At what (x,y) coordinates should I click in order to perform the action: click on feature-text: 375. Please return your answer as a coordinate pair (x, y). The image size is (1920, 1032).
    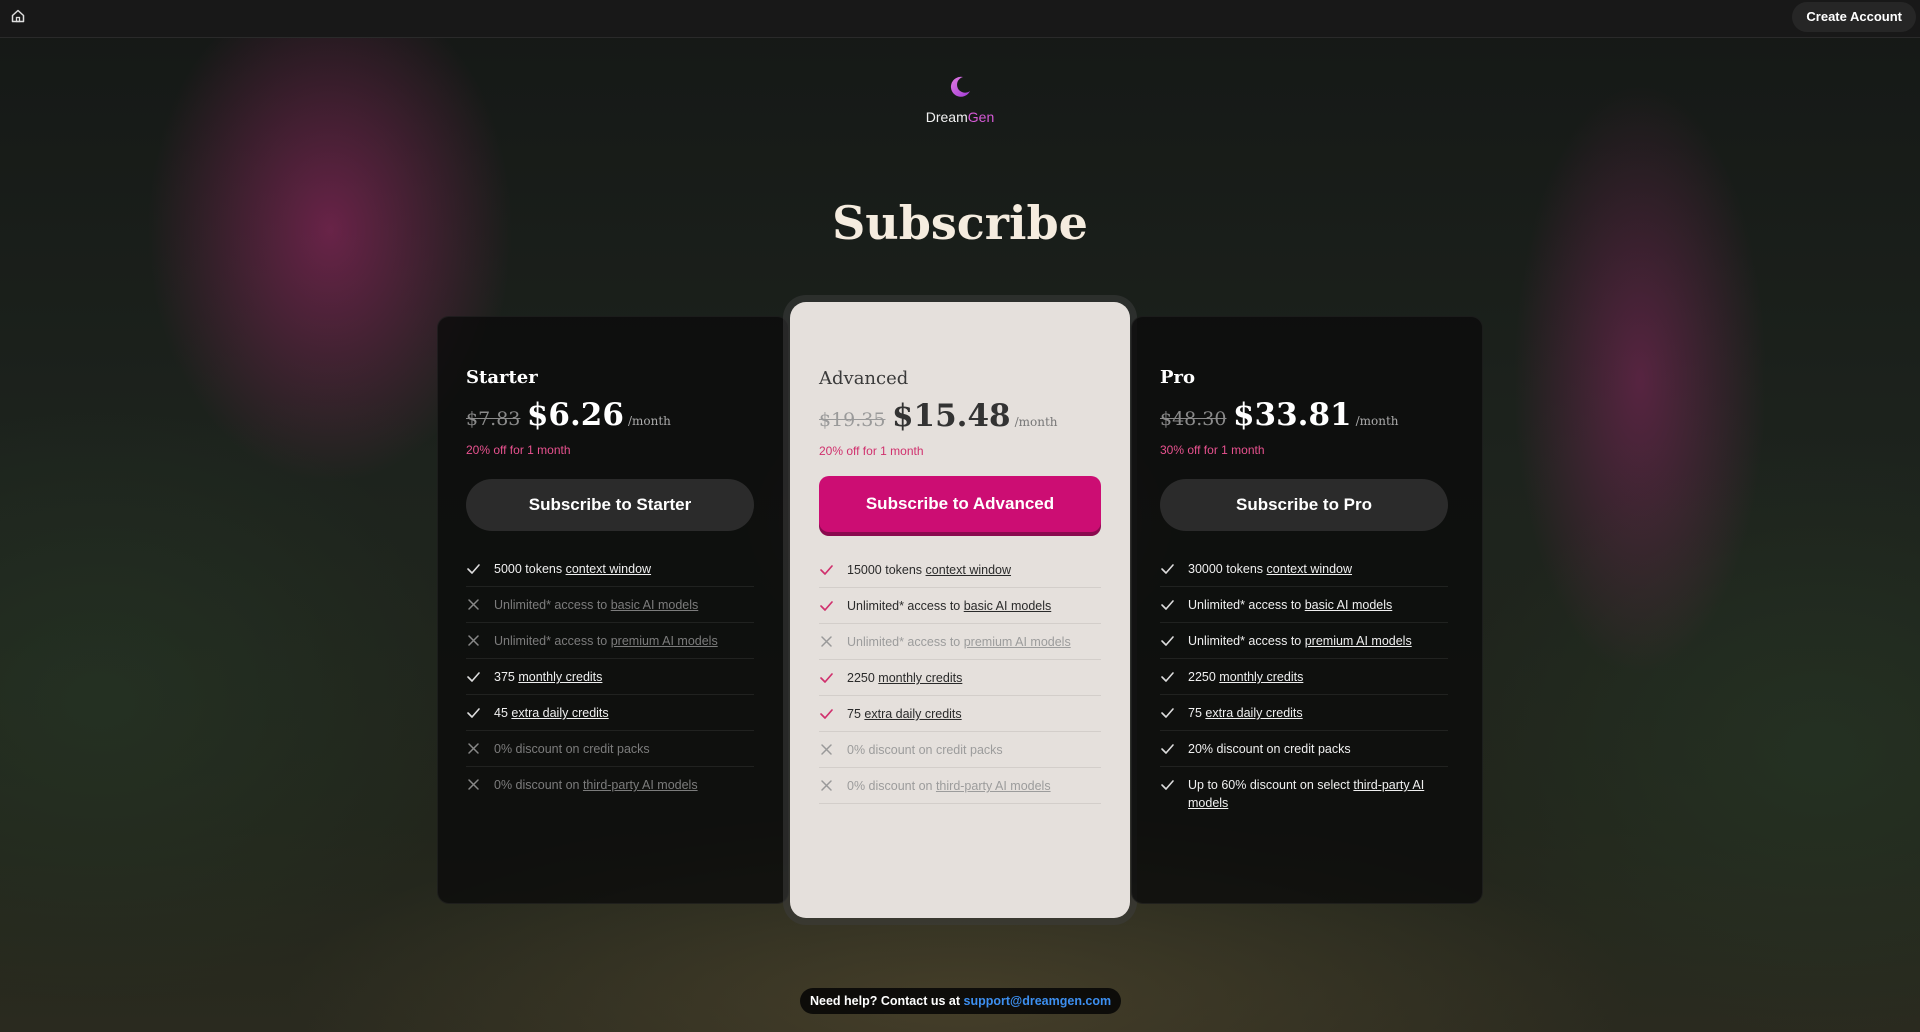
    Looking at the image, I should click on (506, 677).